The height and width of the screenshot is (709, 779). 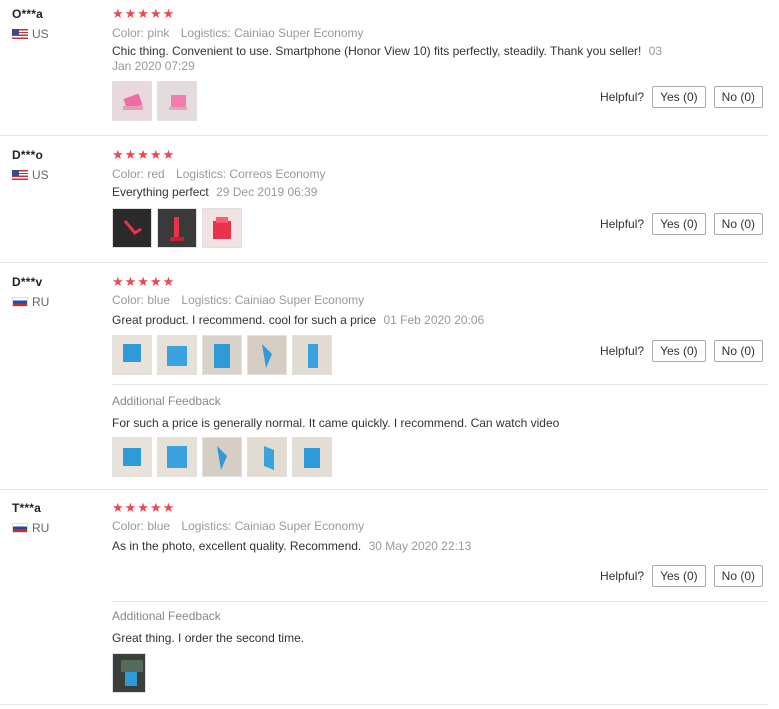 I want to click on us-flag-icon, so click(x=20, y=34).